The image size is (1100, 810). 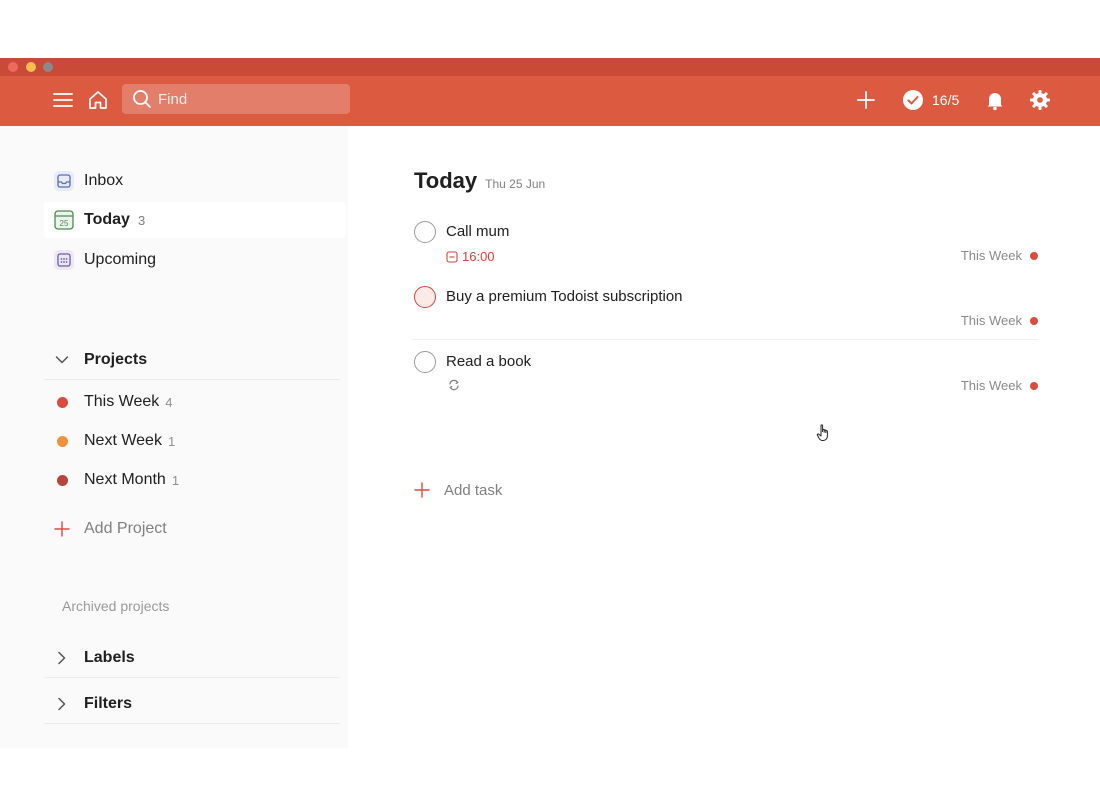 I want to click on filters-header: Filters, so click(x=108, y=703).